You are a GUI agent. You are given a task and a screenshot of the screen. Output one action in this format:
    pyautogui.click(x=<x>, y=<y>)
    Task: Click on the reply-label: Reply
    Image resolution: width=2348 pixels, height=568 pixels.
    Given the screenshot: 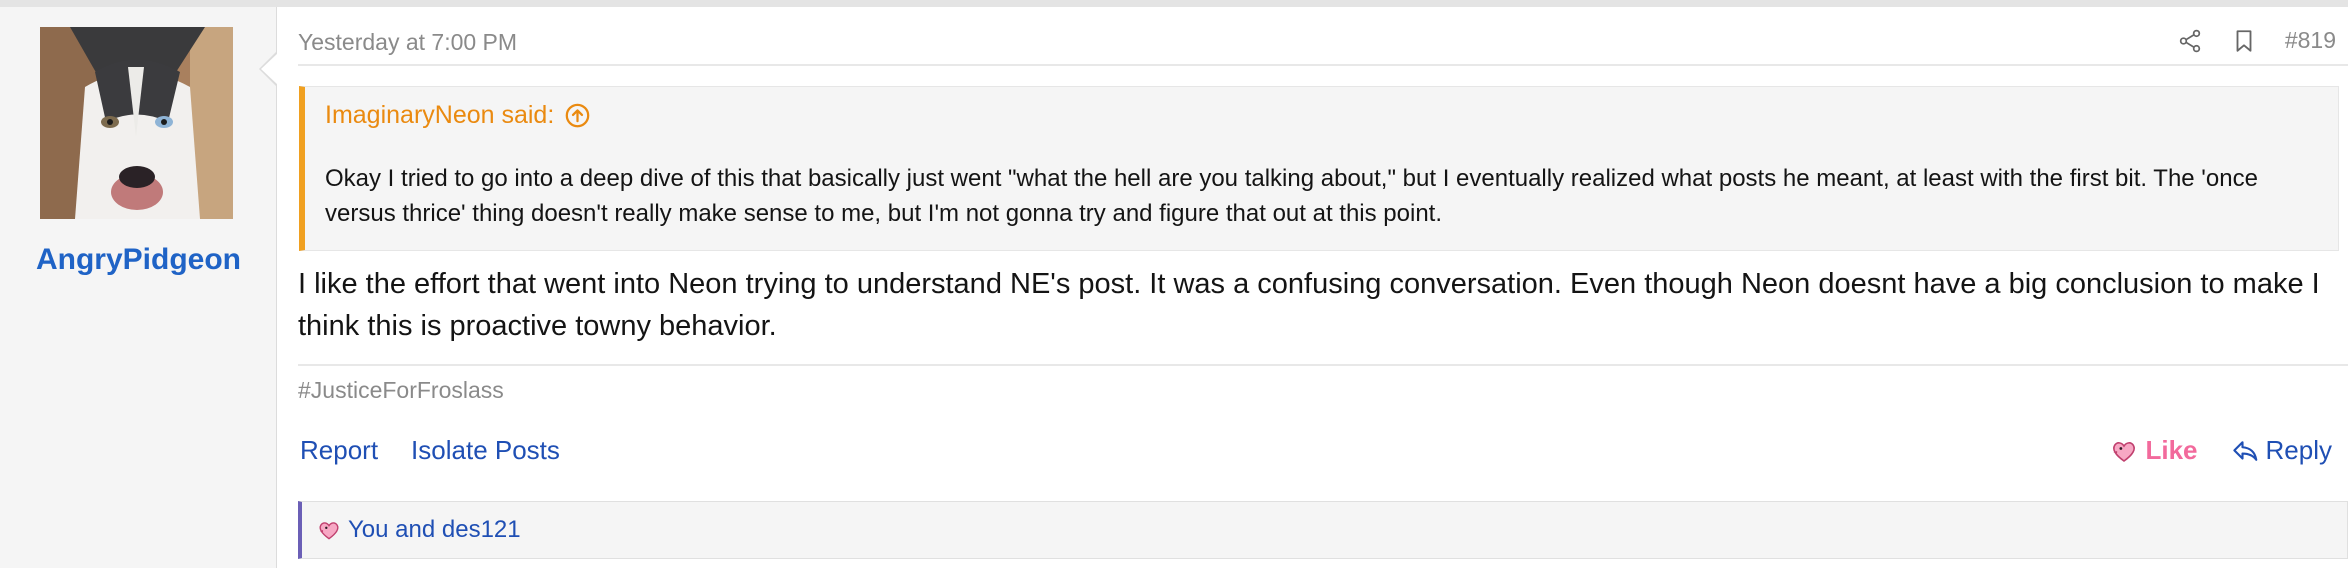 What is the action you would take?
    pyautogui.click(x=2298, y=450)
    